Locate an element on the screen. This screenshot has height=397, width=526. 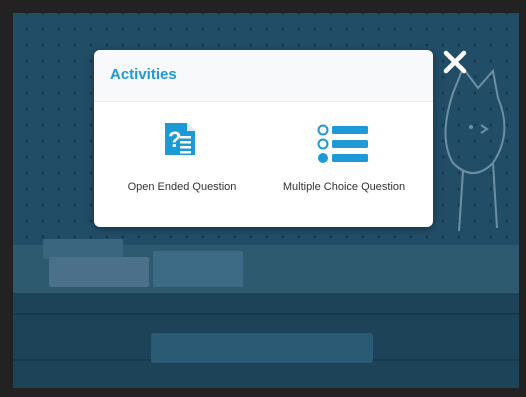
multiple-choice-question-option: Multiple Choice Question is located at coordinates (344, 161).